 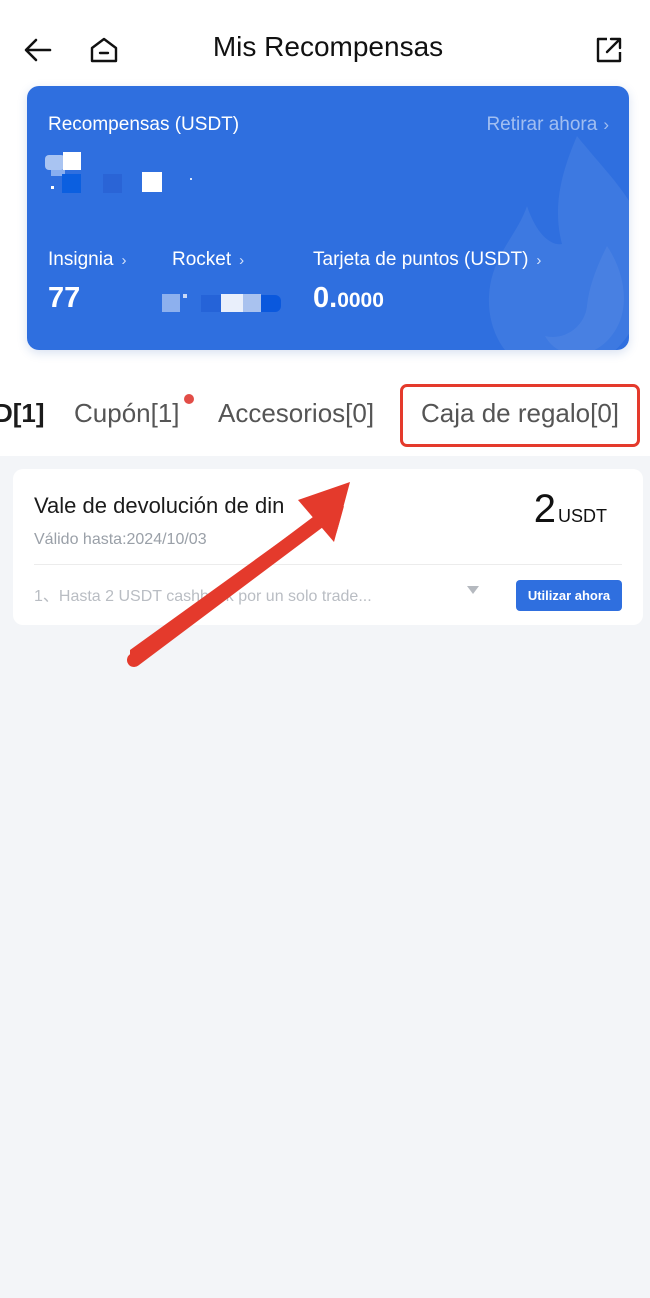 What do you see at coordinates (144, 124) in the screenshot?
I see `rewards-title: Recompensas (USDT)` at bounding box center [144, 124].